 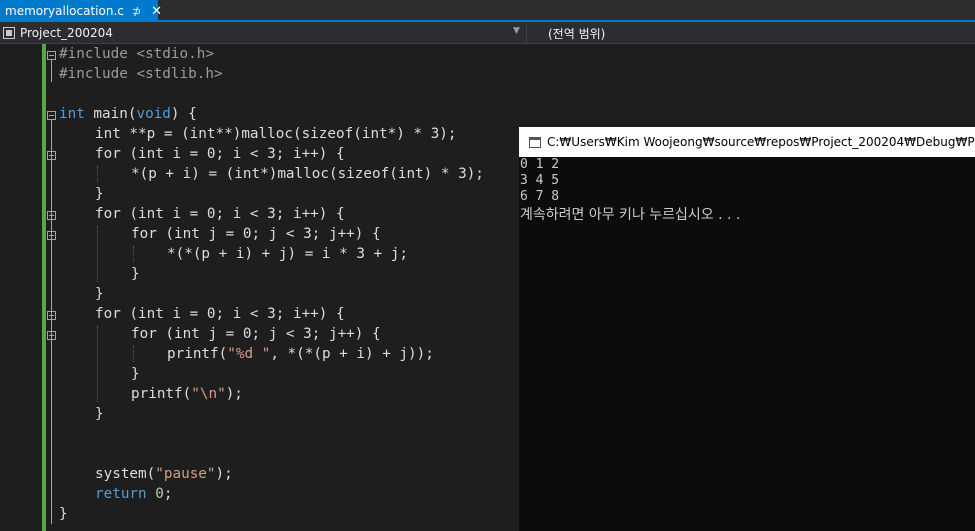 I want to click on navigation-bar: Project_200204 ▼ (전역 범위), so click(x=487, y=33).